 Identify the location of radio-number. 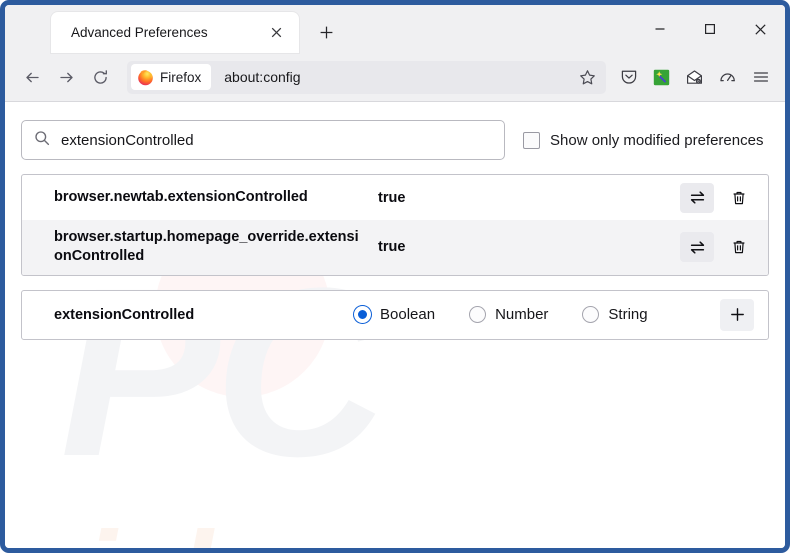
(478, 315).